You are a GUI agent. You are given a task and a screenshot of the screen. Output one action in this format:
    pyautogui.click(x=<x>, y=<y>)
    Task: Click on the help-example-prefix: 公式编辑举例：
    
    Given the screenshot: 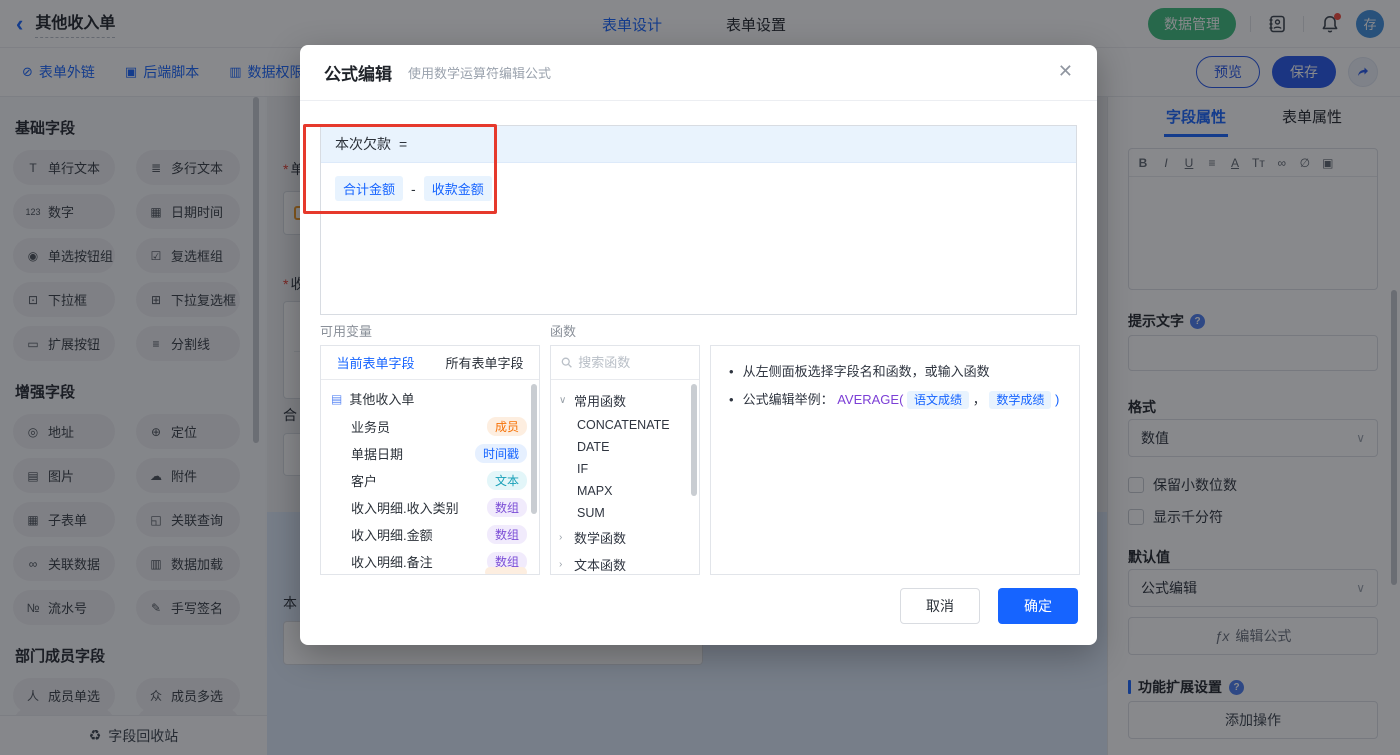 What is the action you would take?
    pyautogui.click(x=788, y=399)
    